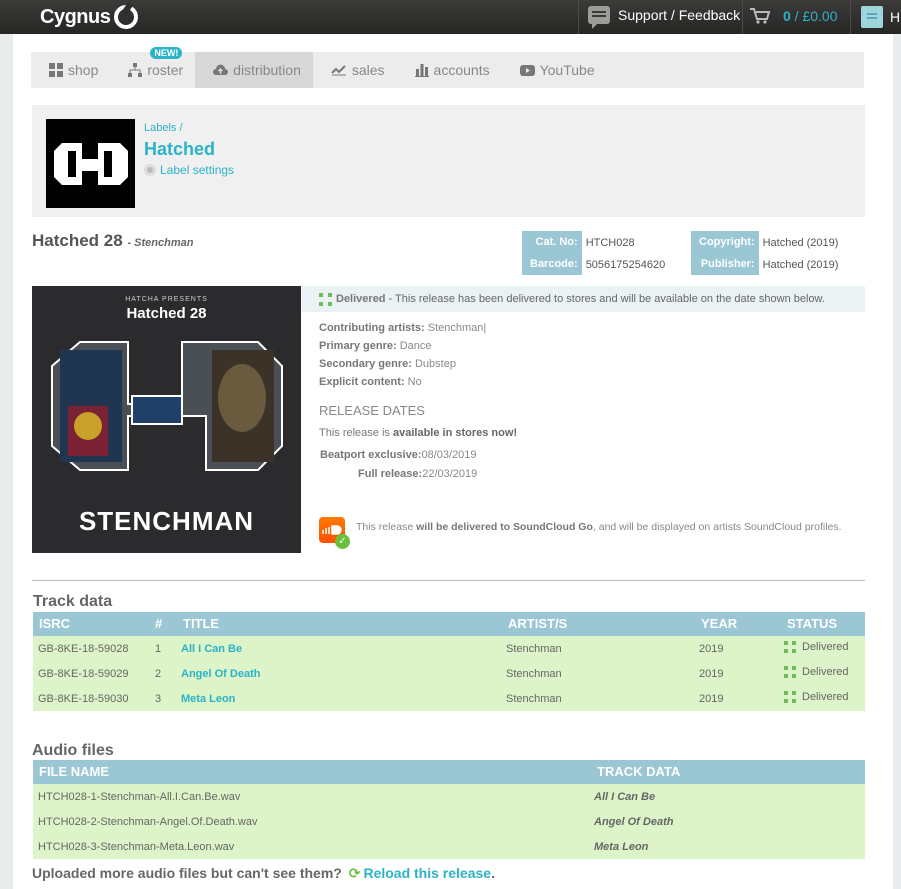 The height and width of the screenshot is (889, 901). What do you see at coordinates (150, 170) in the screenshot?
I see `gear-icon` at bounding box center [150, 170].